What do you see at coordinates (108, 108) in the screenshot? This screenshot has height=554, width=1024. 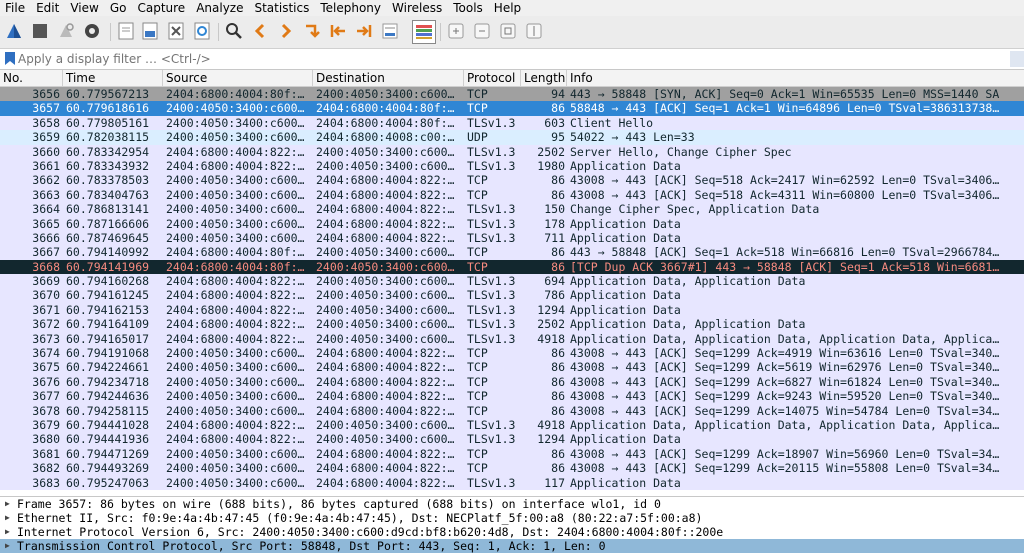 I see `packet-cell-time: 60.779618616` at bounding box center [108, 108].